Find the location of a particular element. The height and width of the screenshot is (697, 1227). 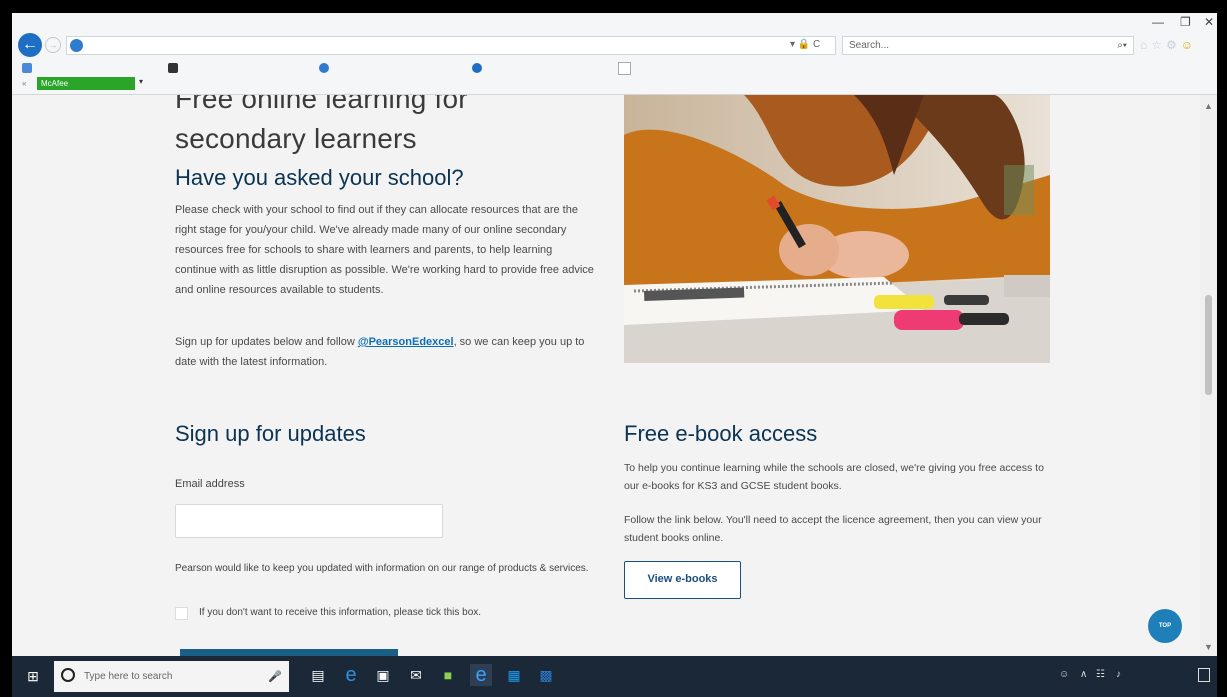

minimize-button: — is located at coordinates (1158, 22).